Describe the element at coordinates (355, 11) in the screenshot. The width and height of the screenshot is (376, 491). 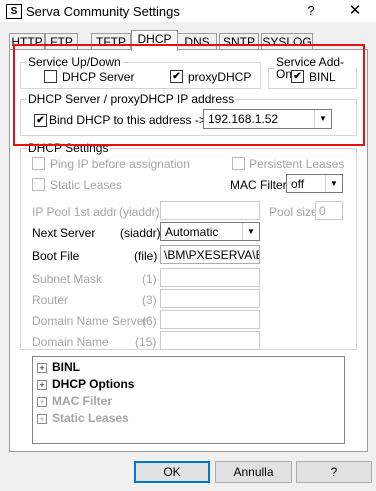
I see `close-button: ✕` at that location.